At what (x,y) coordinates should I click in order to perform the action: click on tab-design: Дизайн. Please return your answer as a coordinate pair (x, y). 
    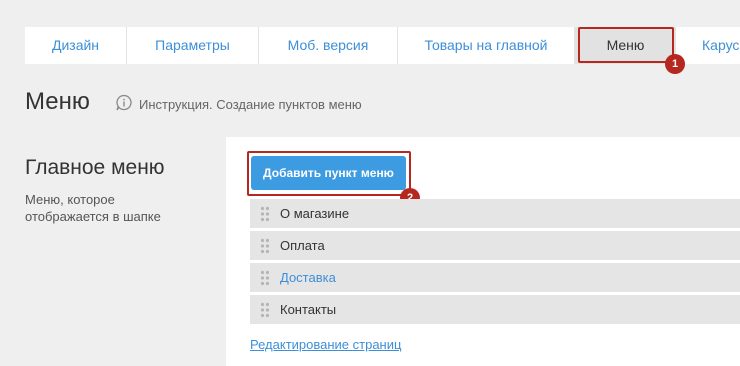
    Looking at the image, I should click on (76, 45).